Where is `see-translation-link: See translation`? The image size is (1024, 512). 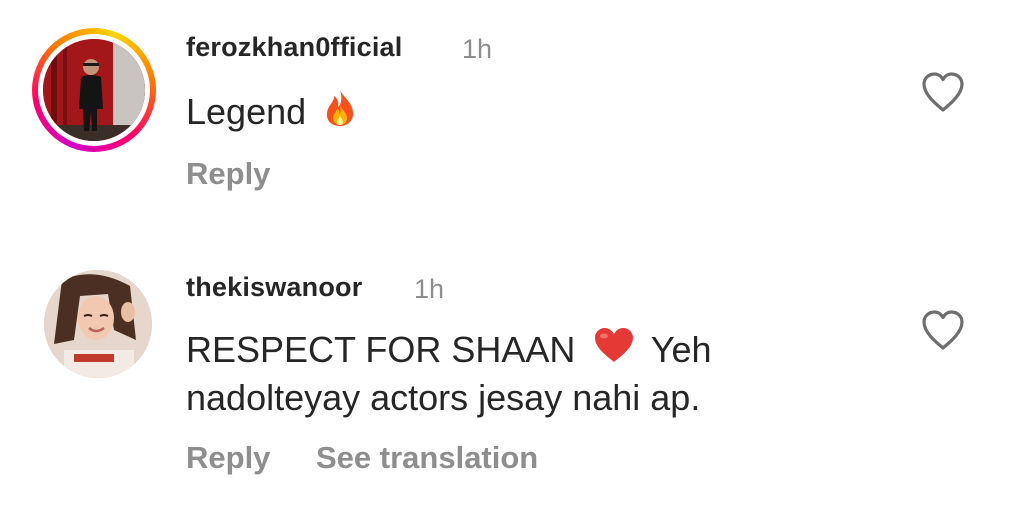 see-translation-link: See translation is located at coordinates (427, 458).